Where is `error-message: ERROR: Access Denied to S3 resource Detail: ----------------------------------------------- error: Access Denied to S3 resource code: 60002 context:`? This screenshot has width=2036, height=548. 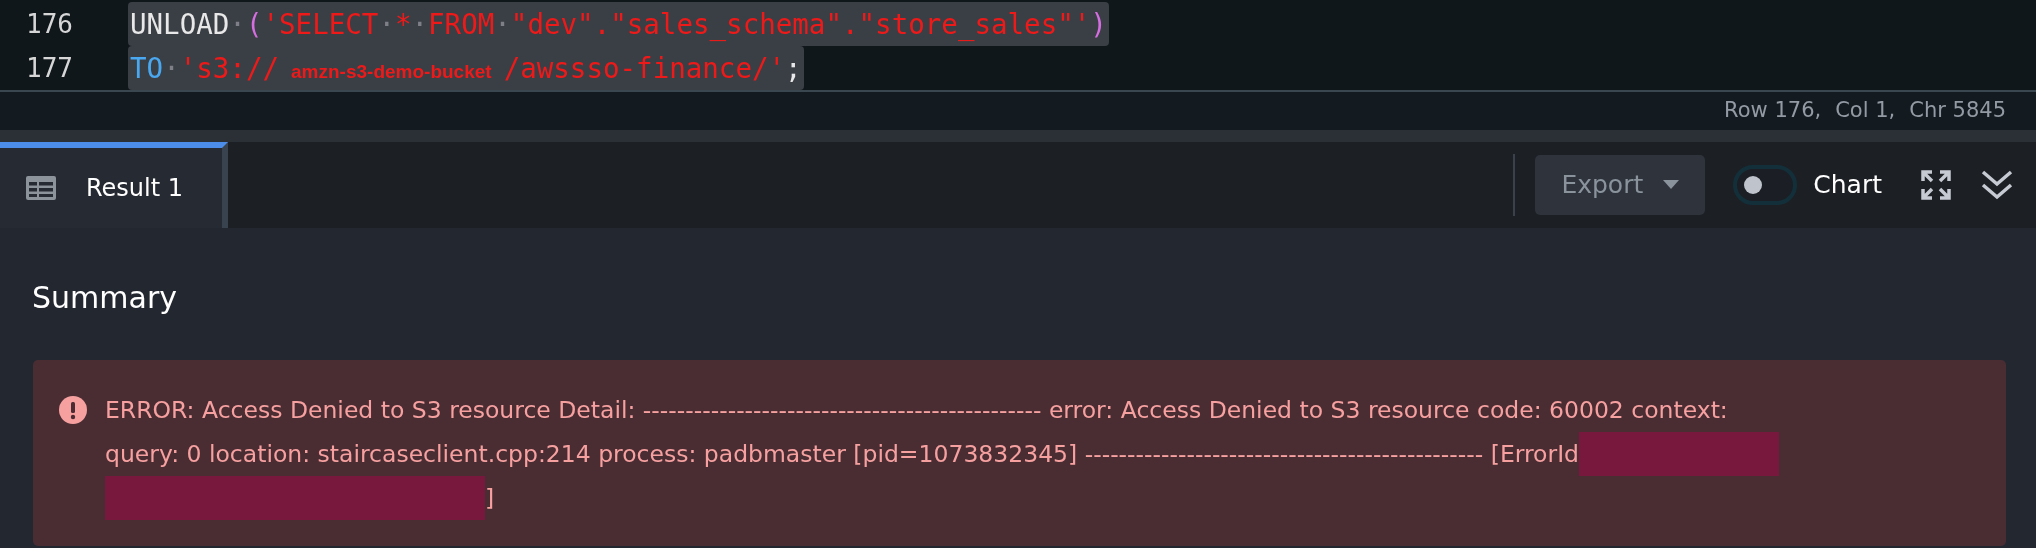
error-message: ERROR: Access Denied to S3 resource Detail: ----------------------------------------------- error: Access Denied to S3 resource code: 60002 context: is located at coordinates (916, 410).